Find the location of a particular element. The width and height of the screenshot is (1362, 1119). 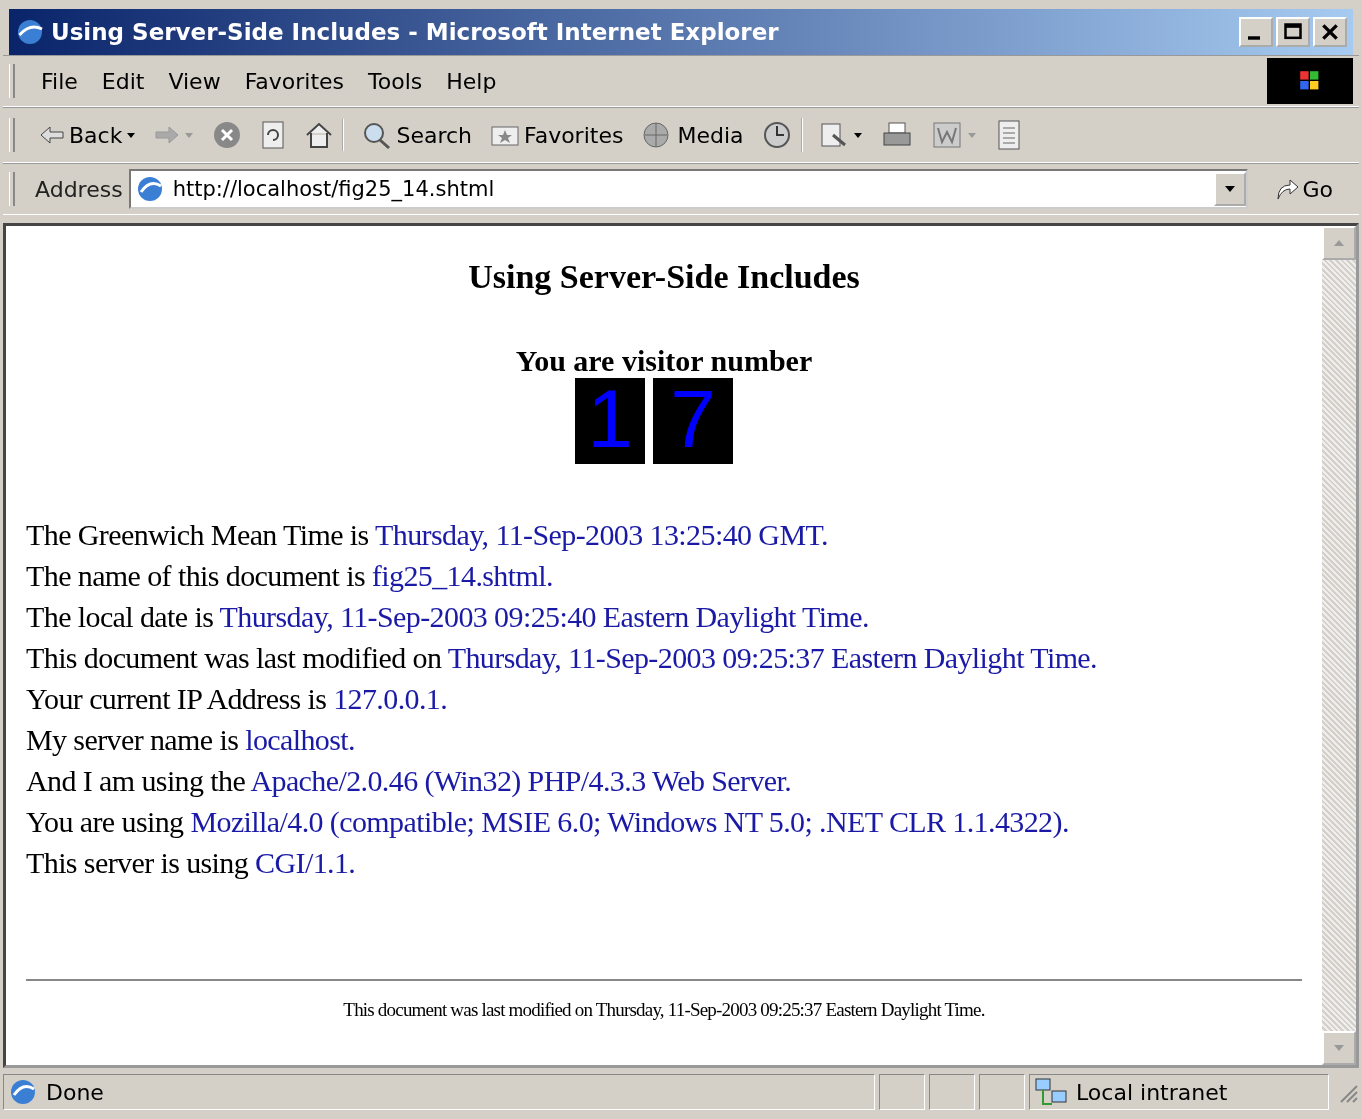

minimize-button is located at coordinates (1256, 32).